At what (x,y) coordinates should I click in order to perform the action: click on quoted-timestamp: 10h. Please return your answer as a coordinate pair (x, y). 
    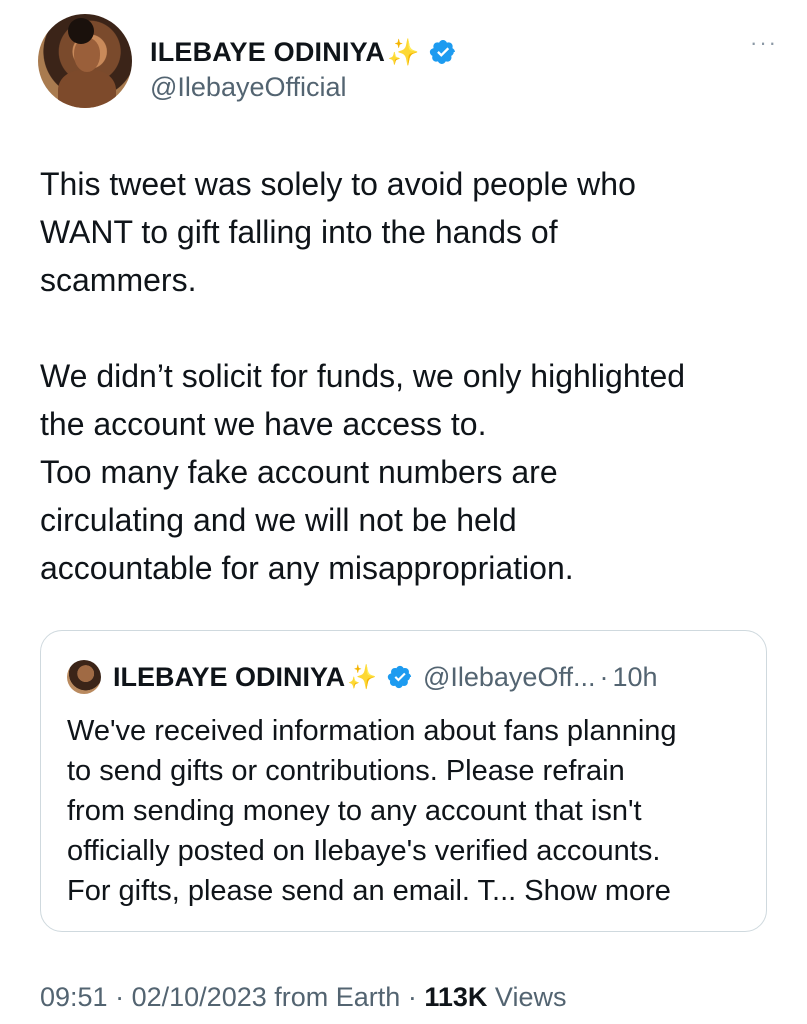
    Looking at the image, I should click on (635, 676).